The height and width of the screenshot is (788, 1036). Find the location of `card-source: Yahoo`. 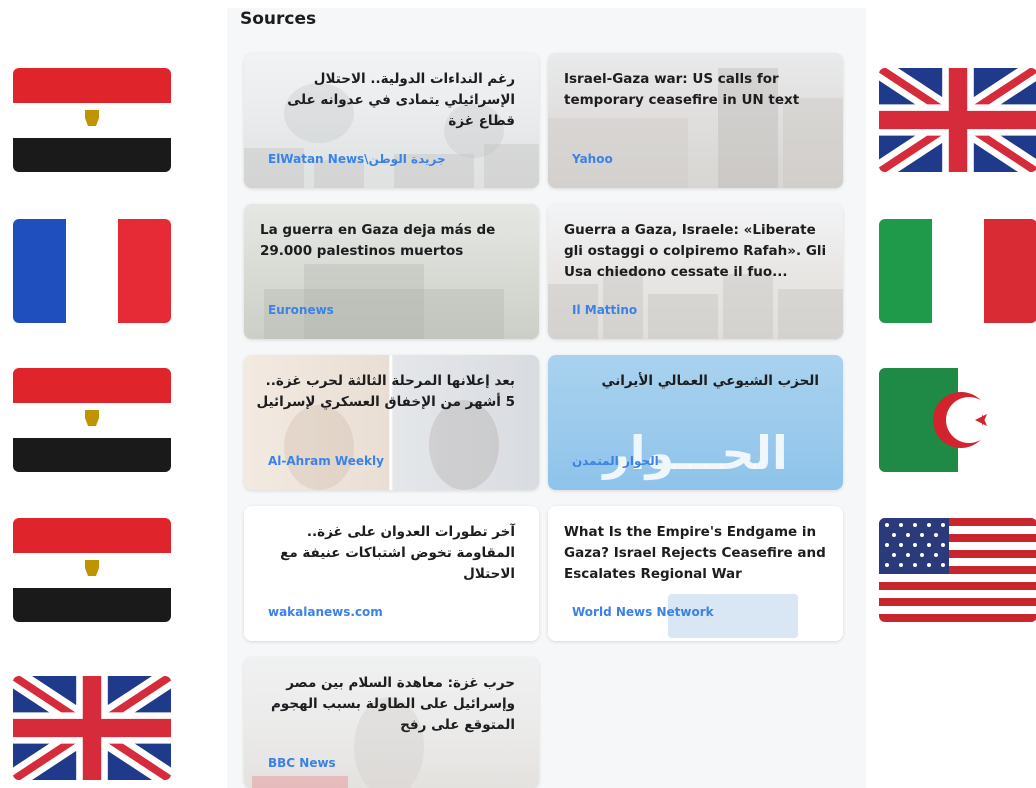

card-source: Yahoo is located at coordinates (592, 159).